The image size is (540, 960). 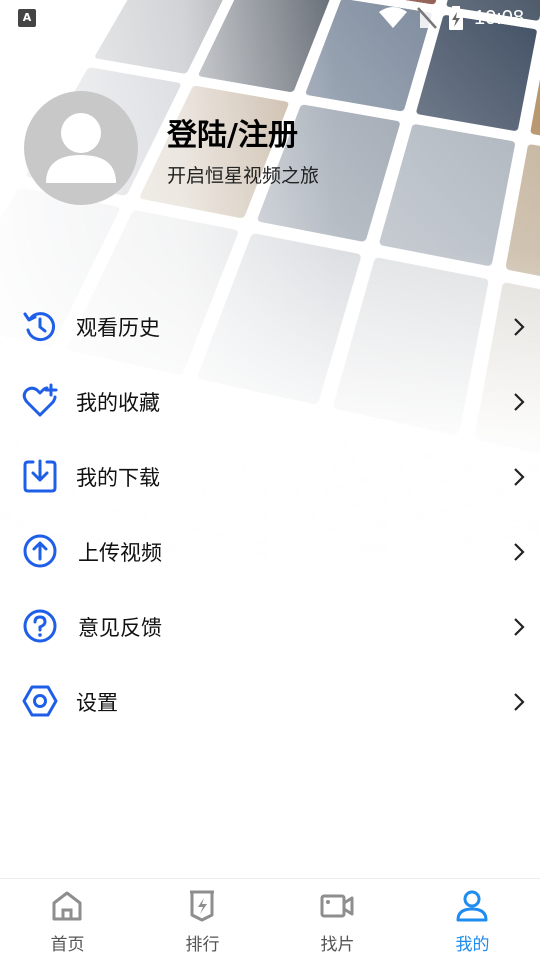 What do you see at coordinates (67, 906) in the screenshot?
I see `home-icon` at bounding box center [67, 906].